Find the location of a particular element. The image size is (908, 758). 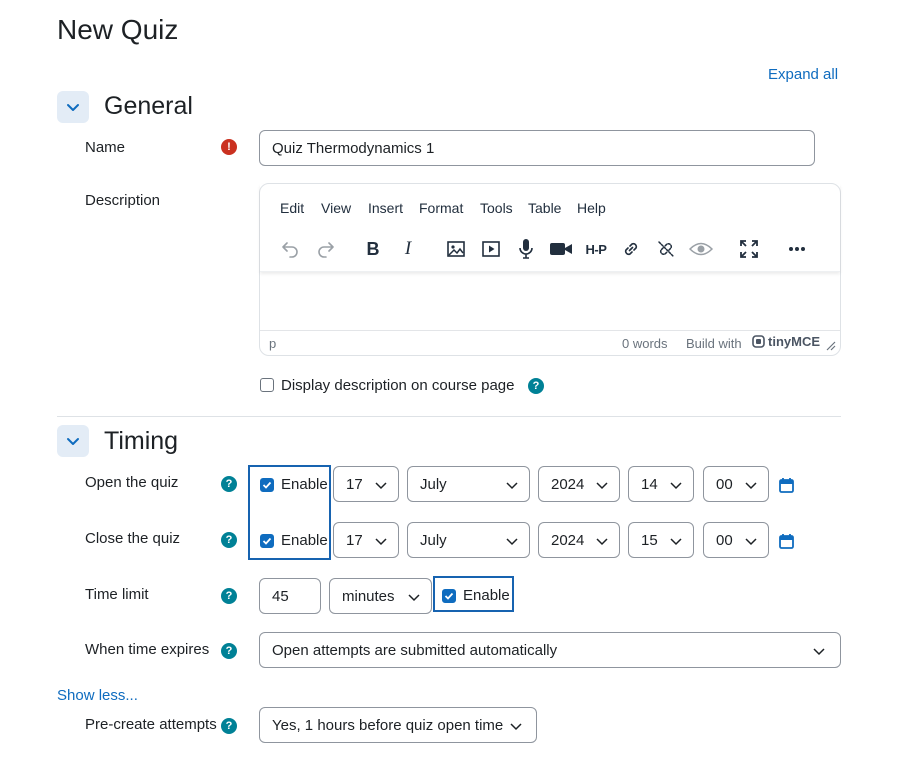

image-icon is located at coordinates (456, 249).